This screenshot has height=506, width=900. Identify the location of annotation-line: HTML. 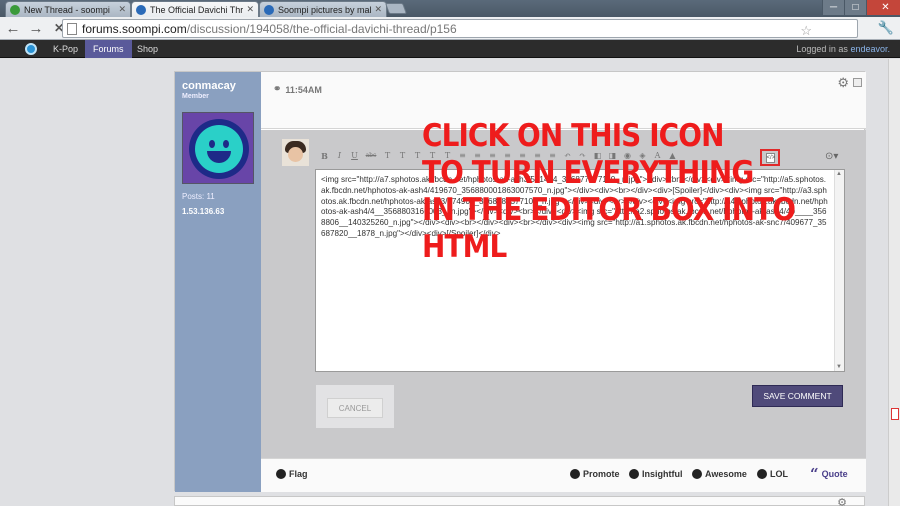
(464, 247).